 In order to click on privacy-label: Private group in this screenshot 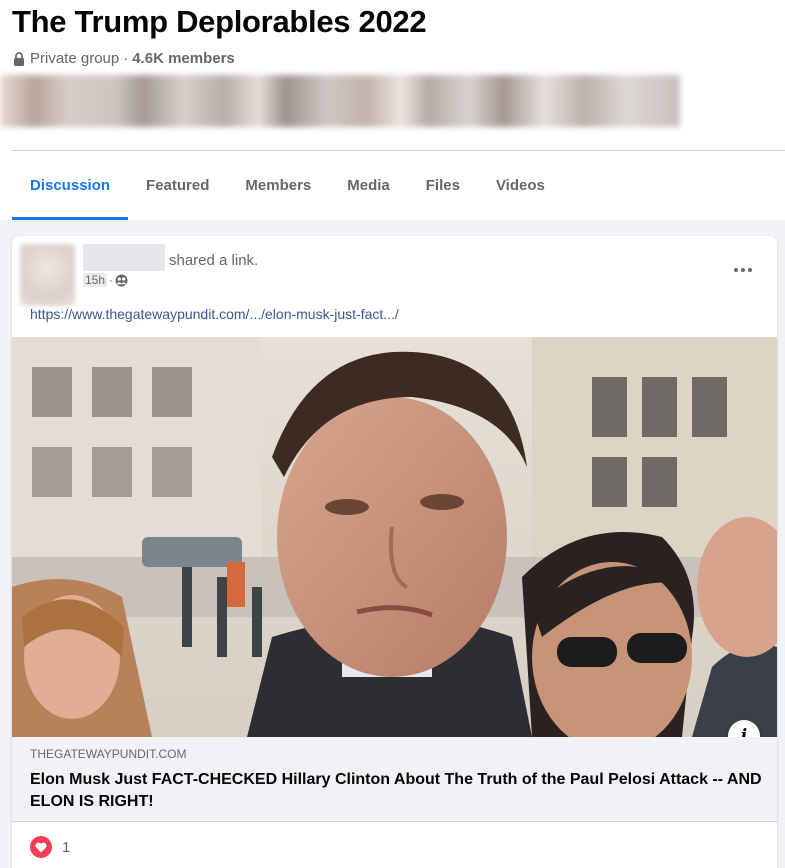, I will do `click(75, 58)`.